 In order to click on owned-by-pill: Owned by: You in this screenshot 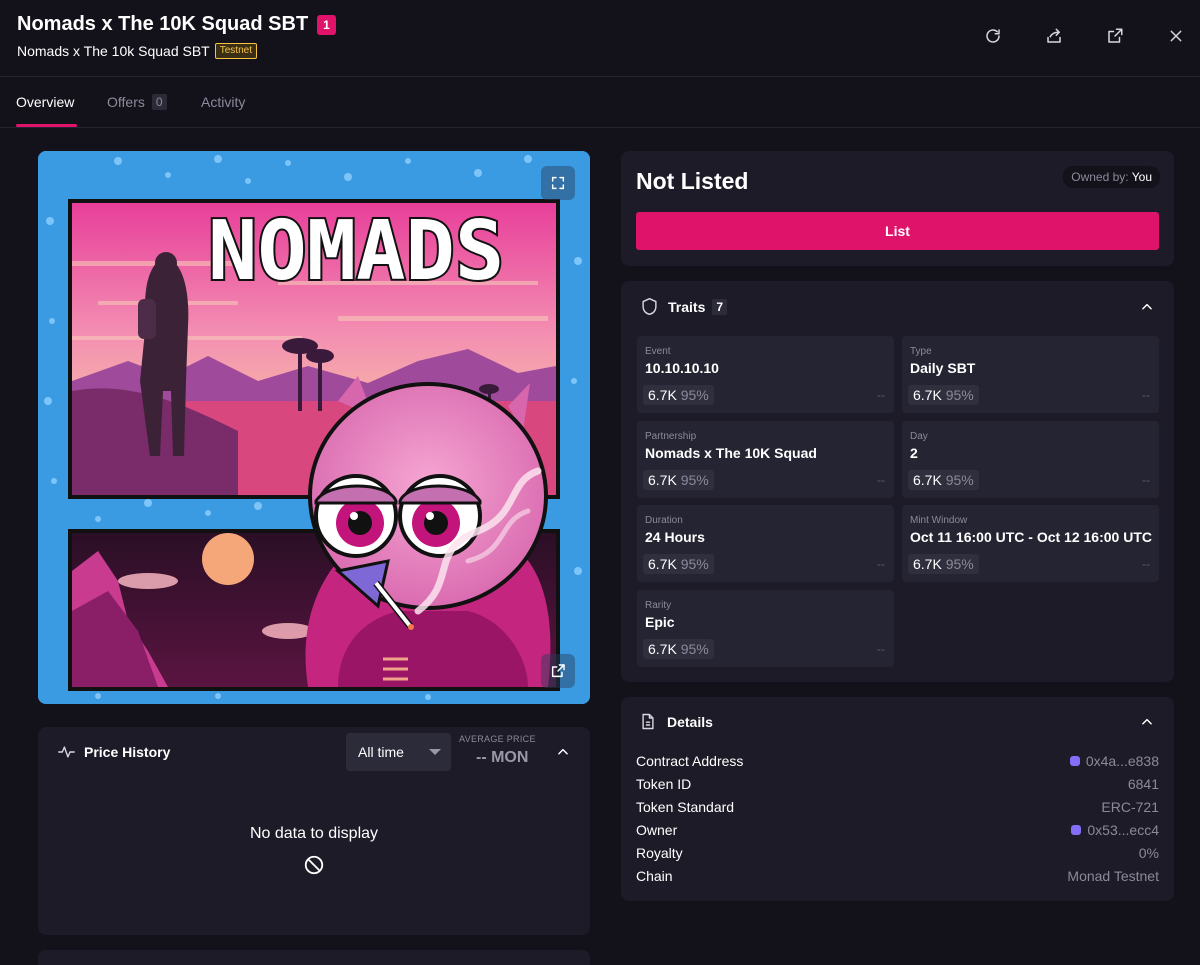, I will do `click(1111, 177)`.